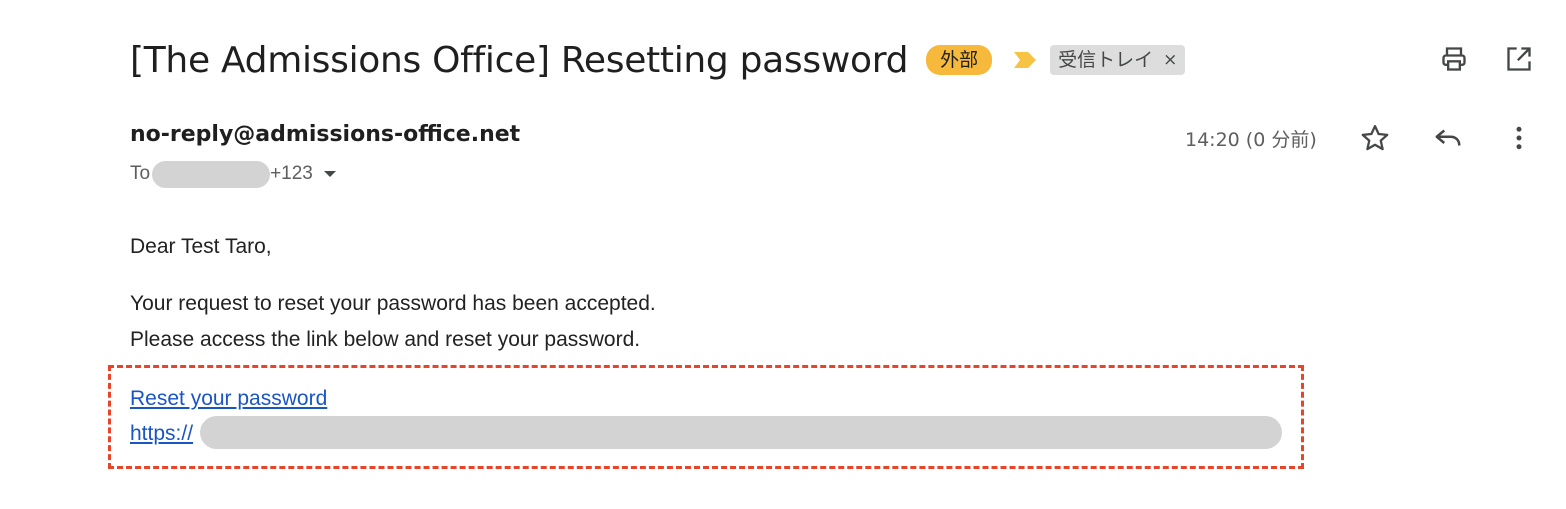 The width and height of the screenshot is (1566, 509). What do you see at coordinates (201, 246) in the screenshot?
I see `email-greeting: Dear Test Taro,` at bounding box center [201, 246].